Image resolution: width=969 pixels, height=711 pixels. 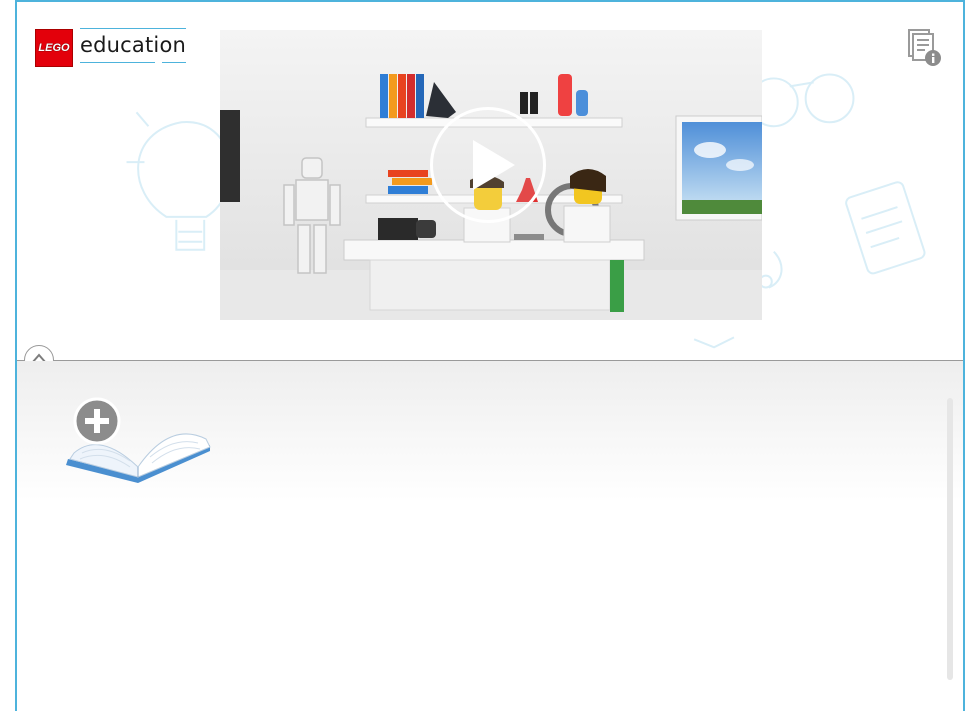 What do you see at coordinates (950, 539) in the screenshot?
I see `vertical-scrollbar` at bounding box center [950, 539].